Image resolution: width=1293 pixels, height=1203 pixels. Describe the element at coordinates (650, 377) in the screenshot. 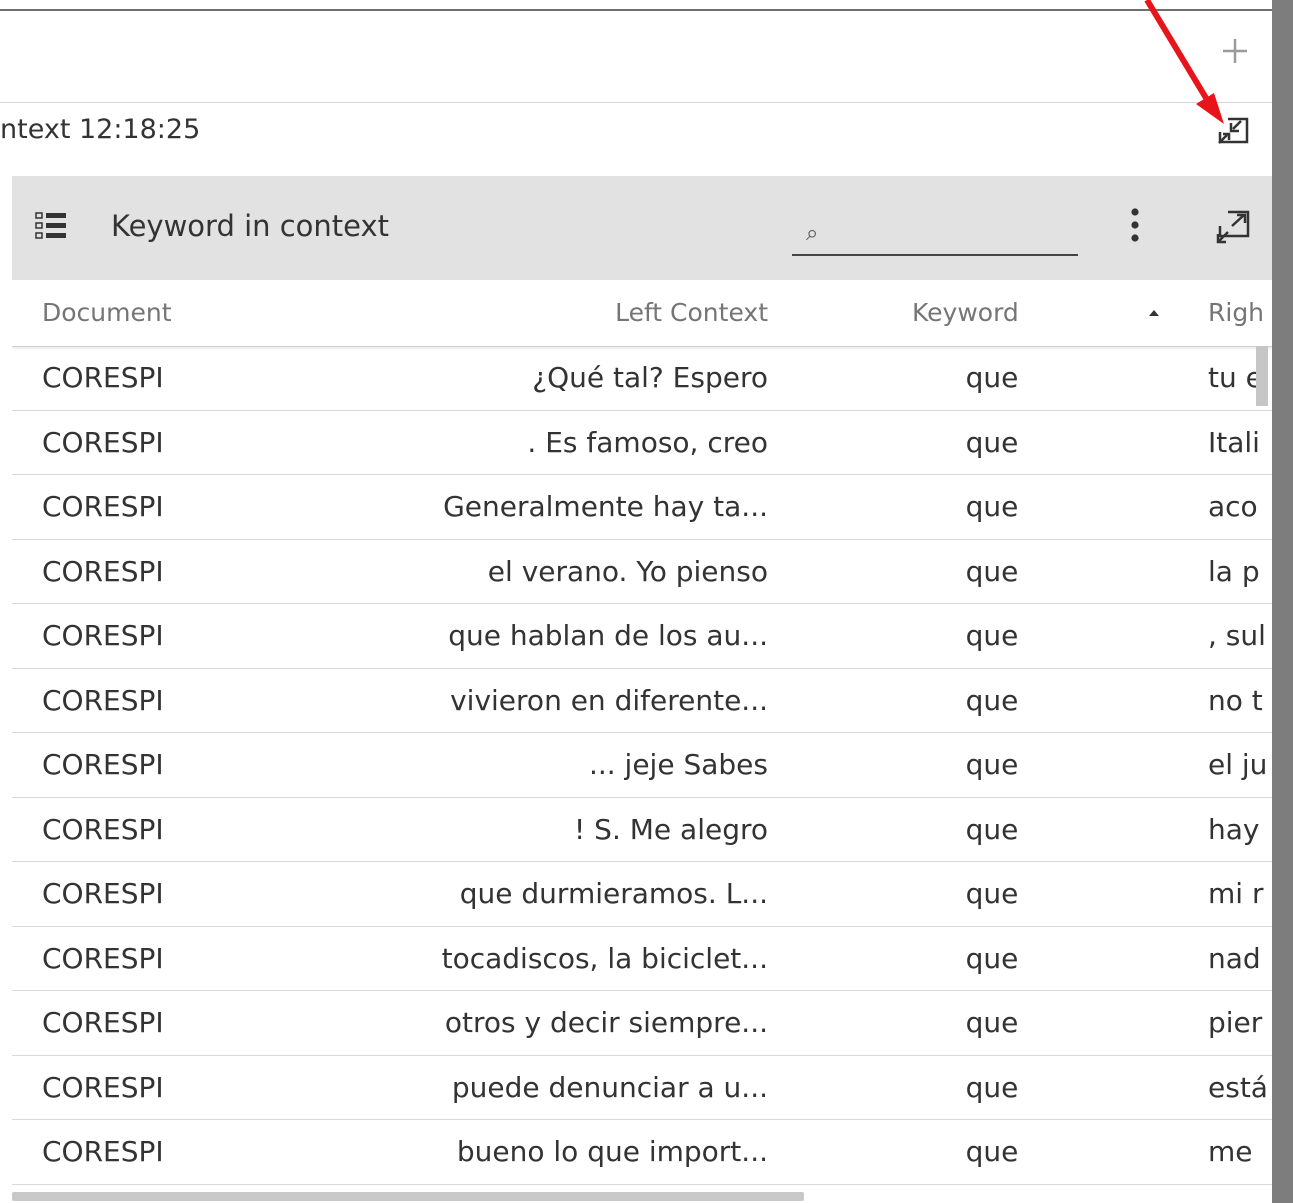

I see `cell-left-context: ¿Qué tal? Espero` at that location.